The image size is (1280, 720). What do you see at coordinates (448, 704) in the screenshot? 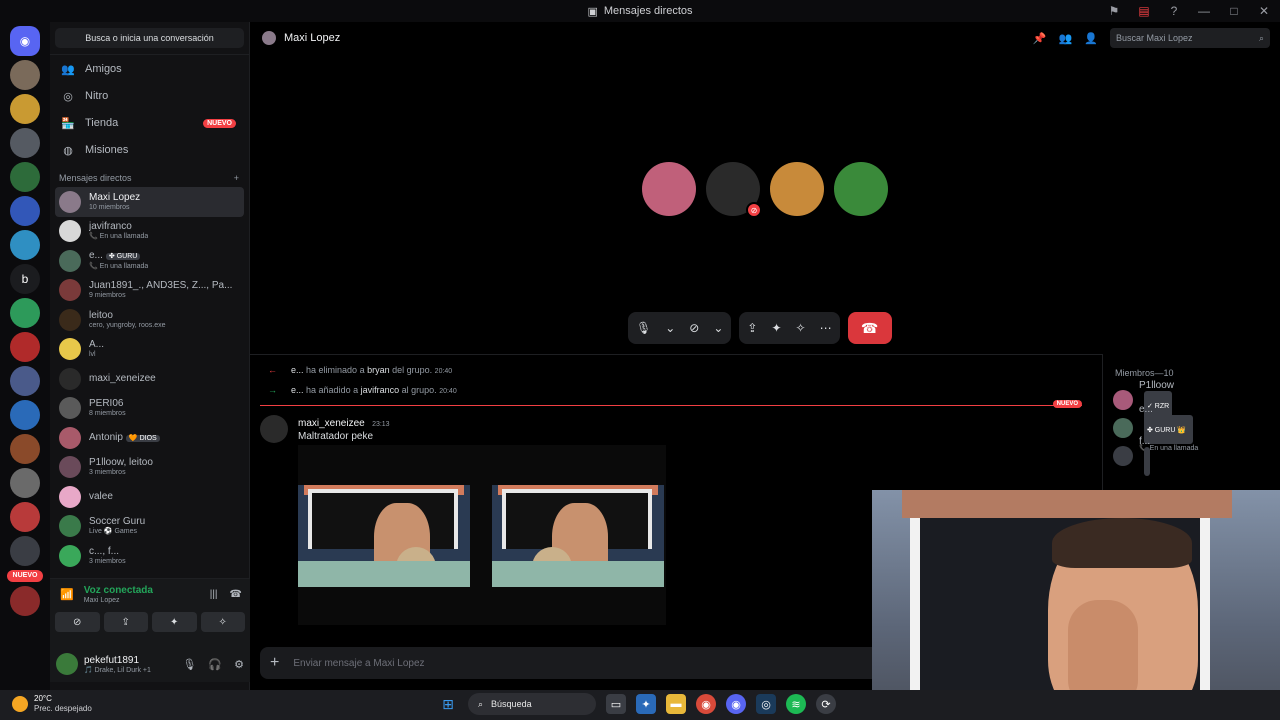
I see `windows-start-icon: ⊞` at bounding box center [448, 704].